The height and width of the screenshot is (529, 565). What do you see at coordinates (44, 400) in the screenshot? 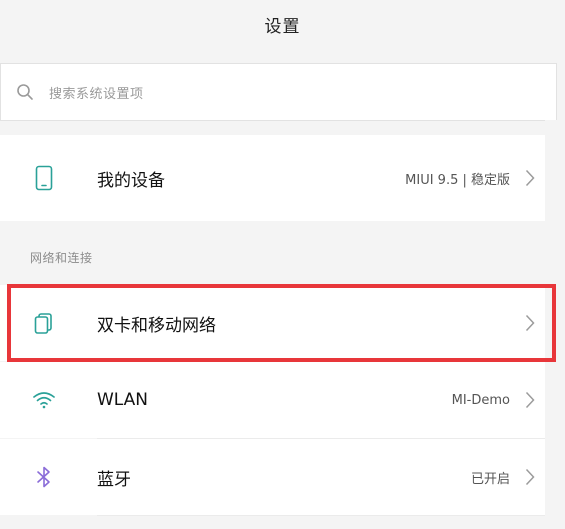
I see `wifi-icon` at bounding box center [44, 400].